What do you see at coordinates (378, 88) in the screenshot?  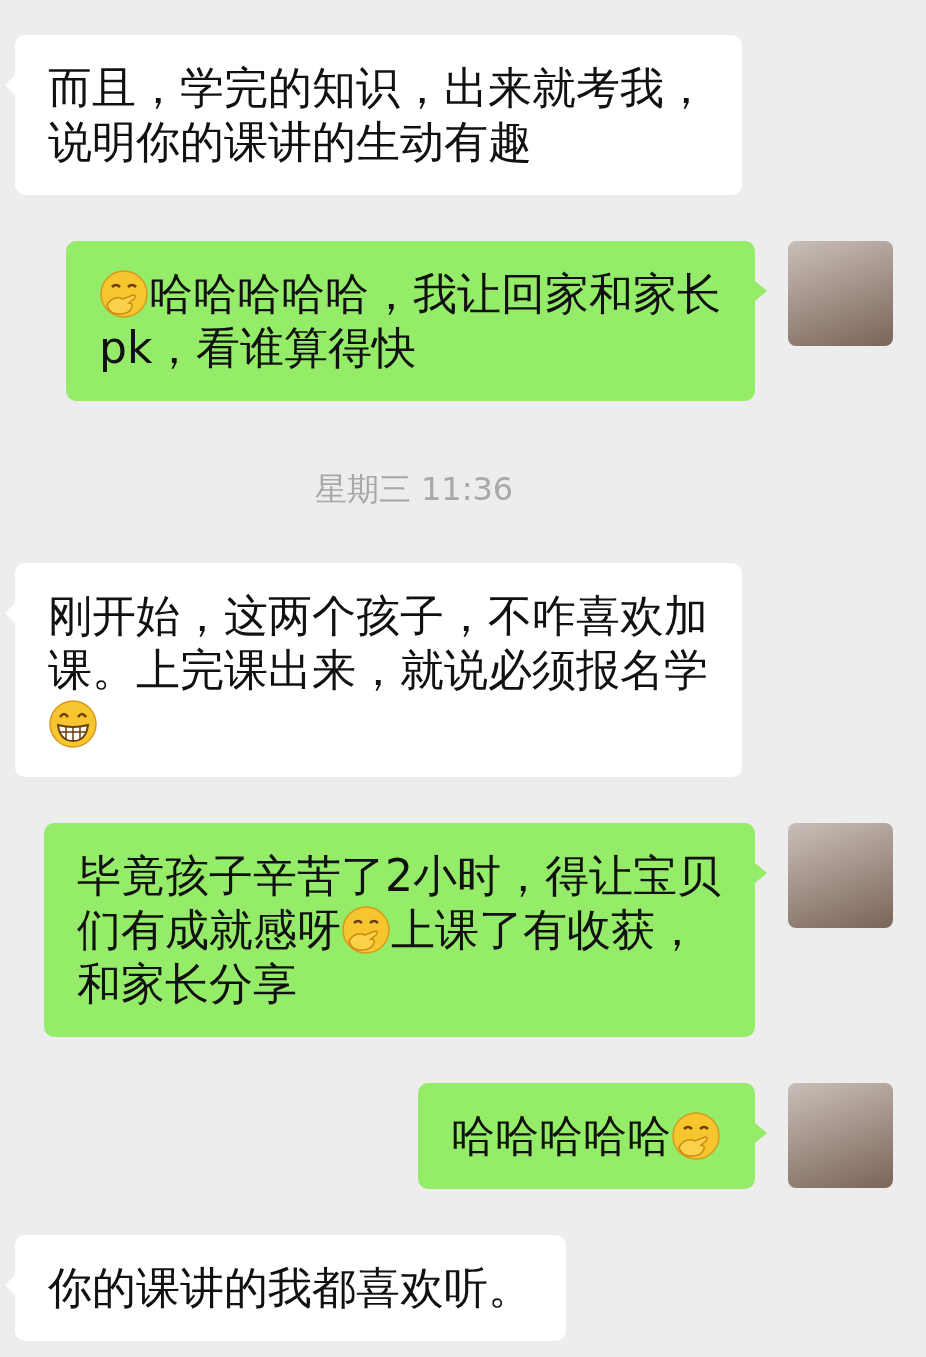 I see `message-text: 而且，学完的知识，出来就考我，` at bounding box center [378, 88].